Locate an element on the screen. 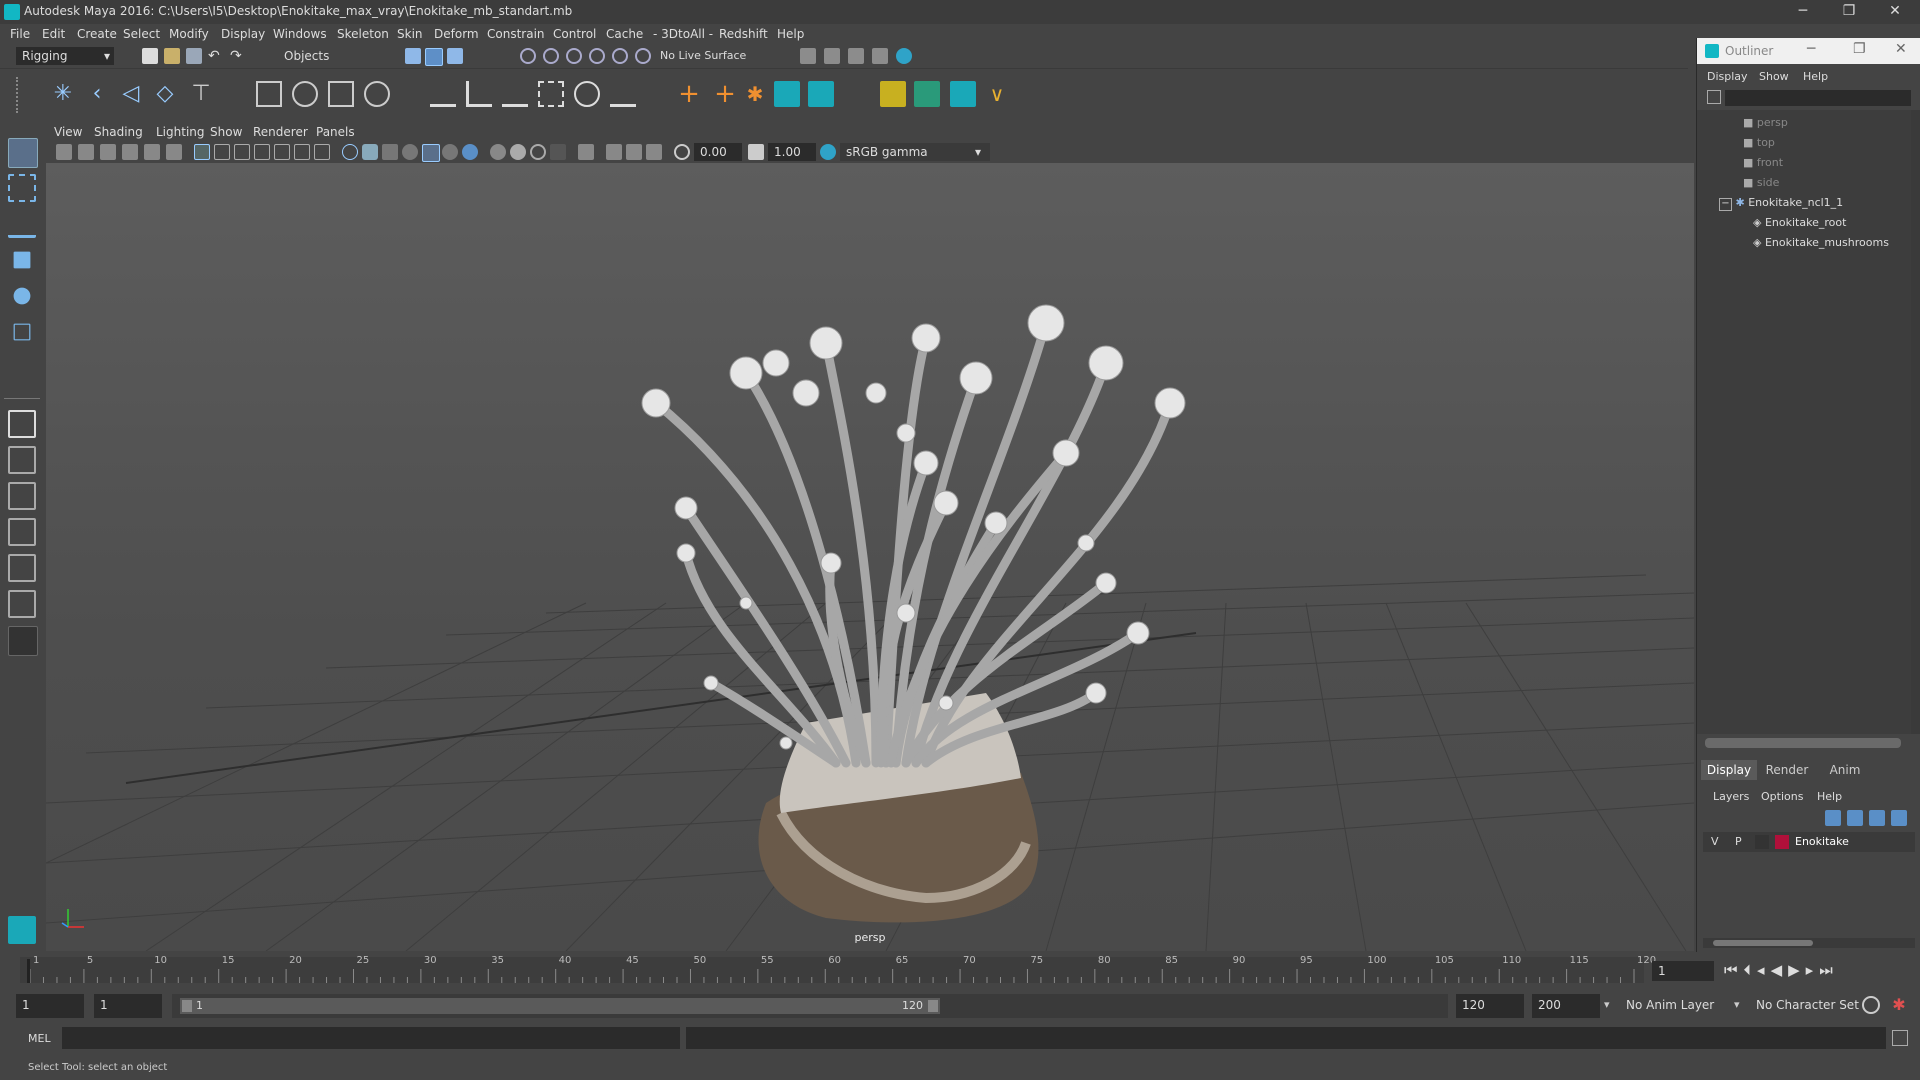 The width and height of the screenshot is (1920, 1080). new-scene-icon is located at coordinates (150, 56).